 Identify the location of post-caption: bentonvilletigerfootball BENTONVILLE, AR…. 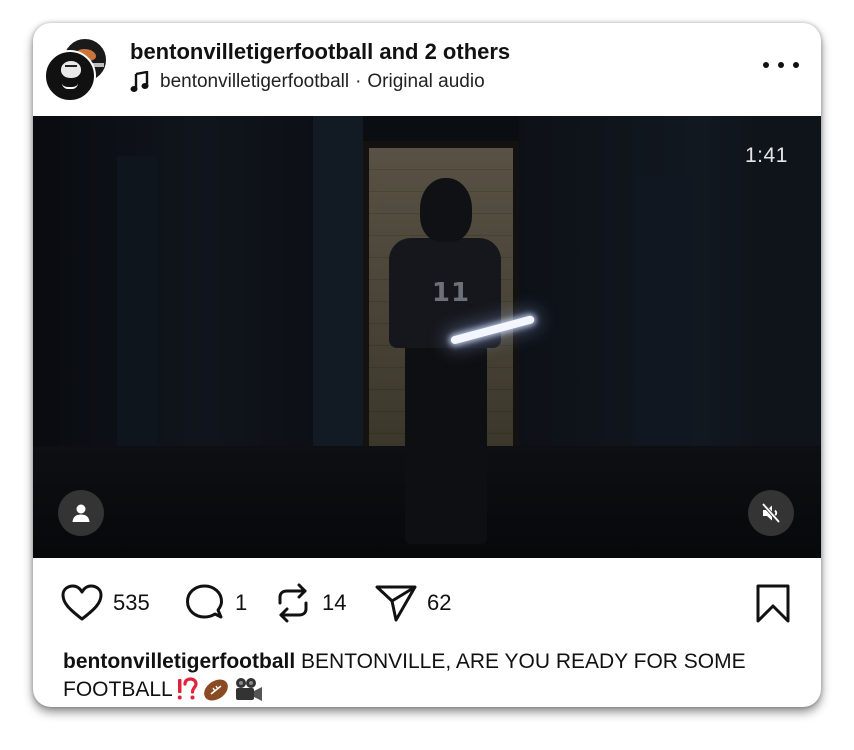
(428, 676).